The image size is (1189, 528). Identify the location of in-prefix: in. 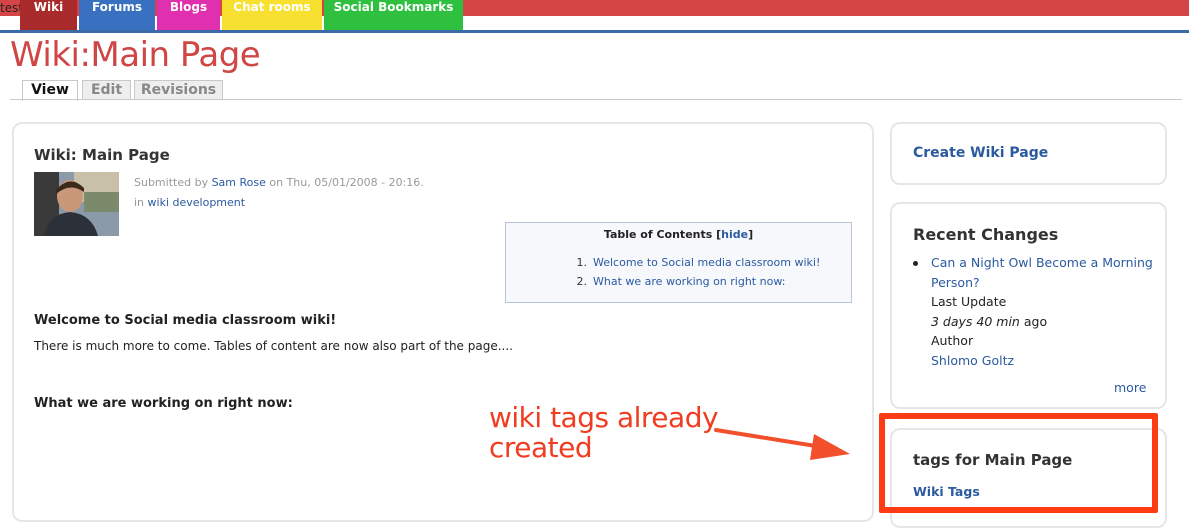
(139, 202).